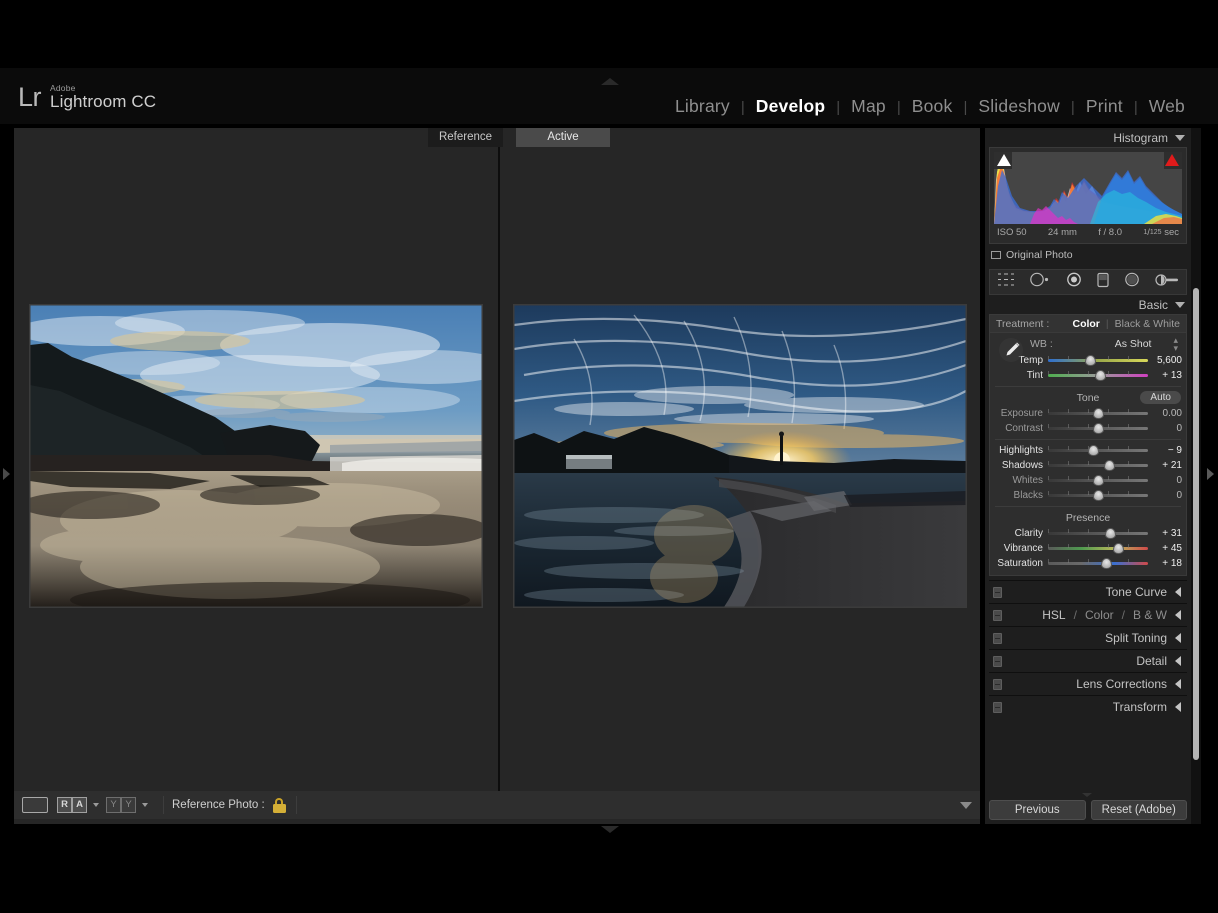 This screenshot has height=913, width=1218. I want to click on slider-handle-clarity, so click(1110, 533).